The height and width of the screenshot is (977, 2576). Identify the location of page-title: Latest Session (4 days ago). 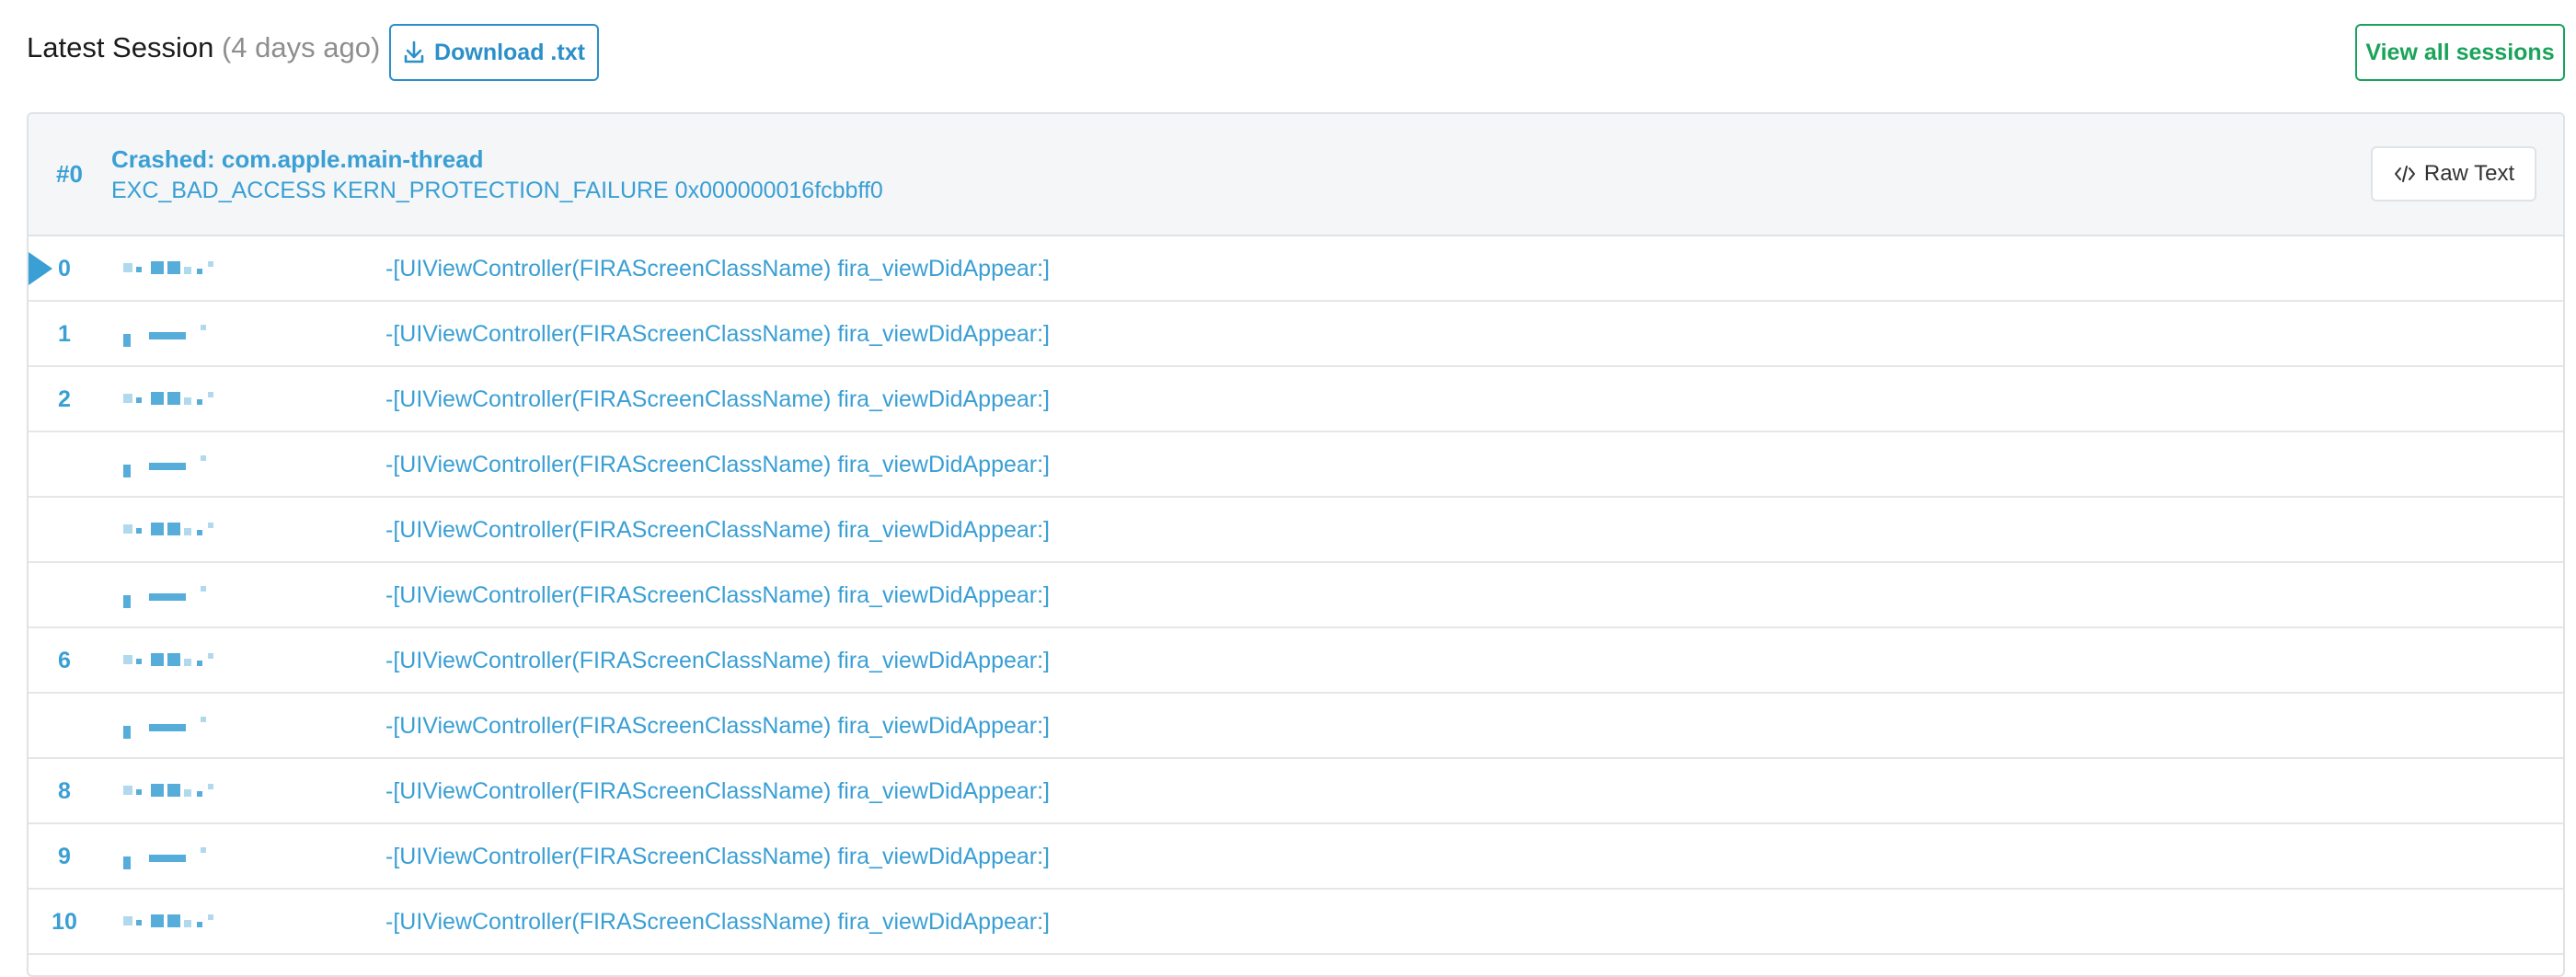
(203, 47).